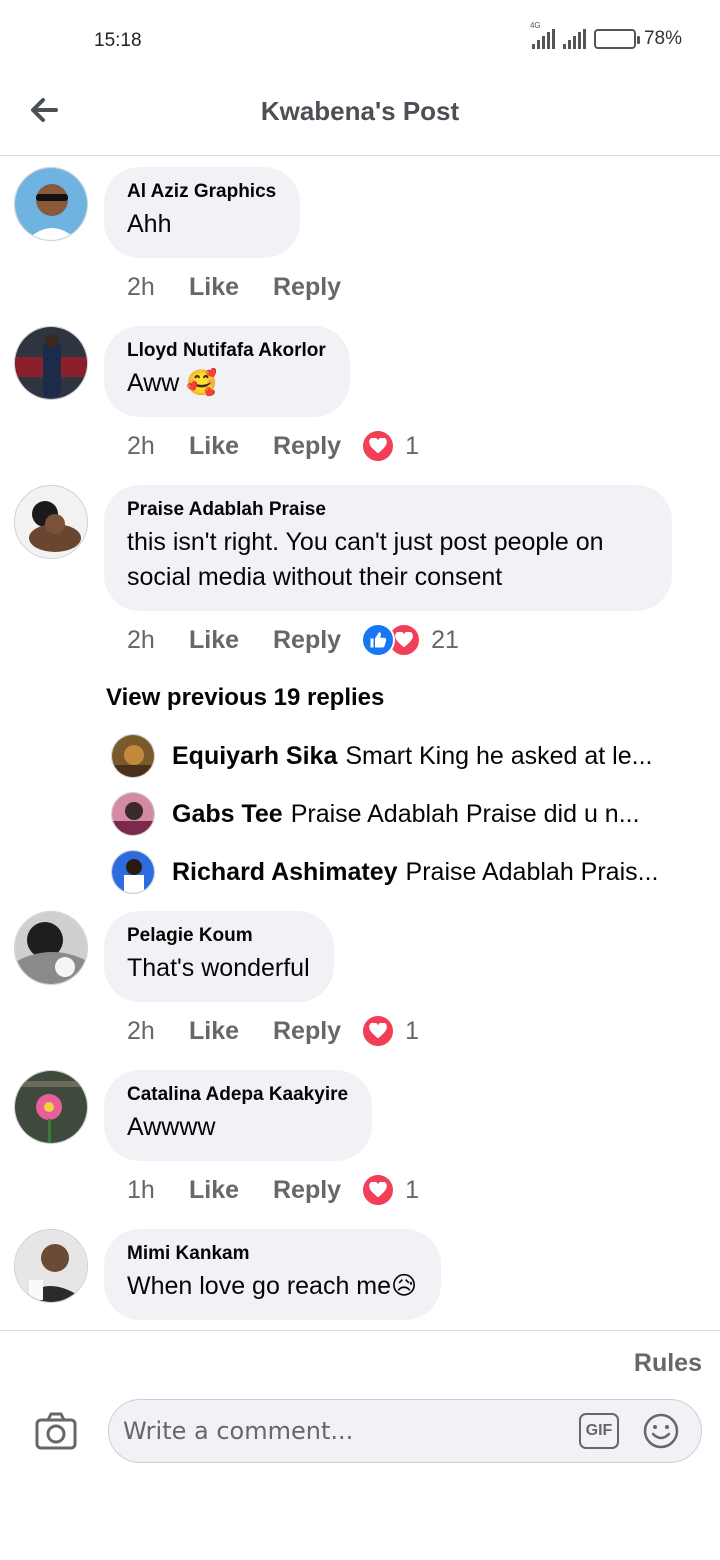  Describe the element at coordinates (172, 383) in the screenshot. I see `comment-text: Aww 🥰` at that location.